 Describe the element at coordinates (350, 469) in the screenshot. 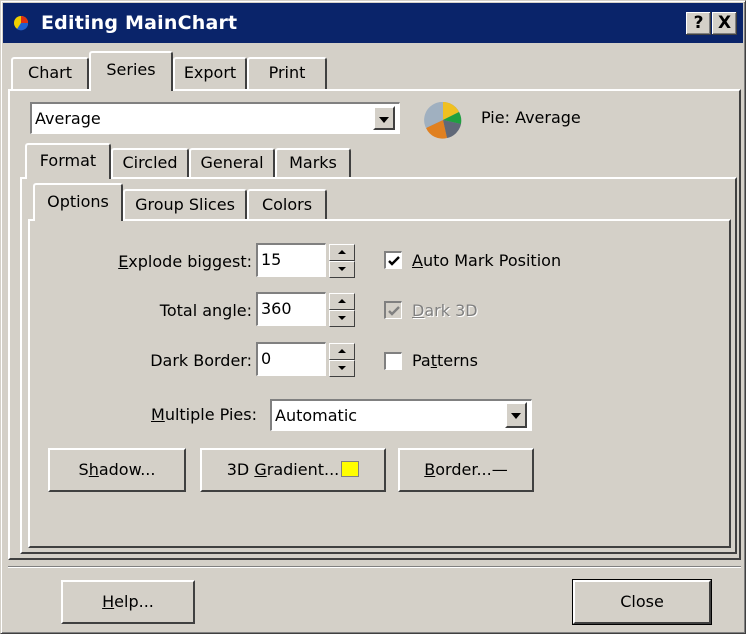

I see `gradient-color-swatch` at that location.